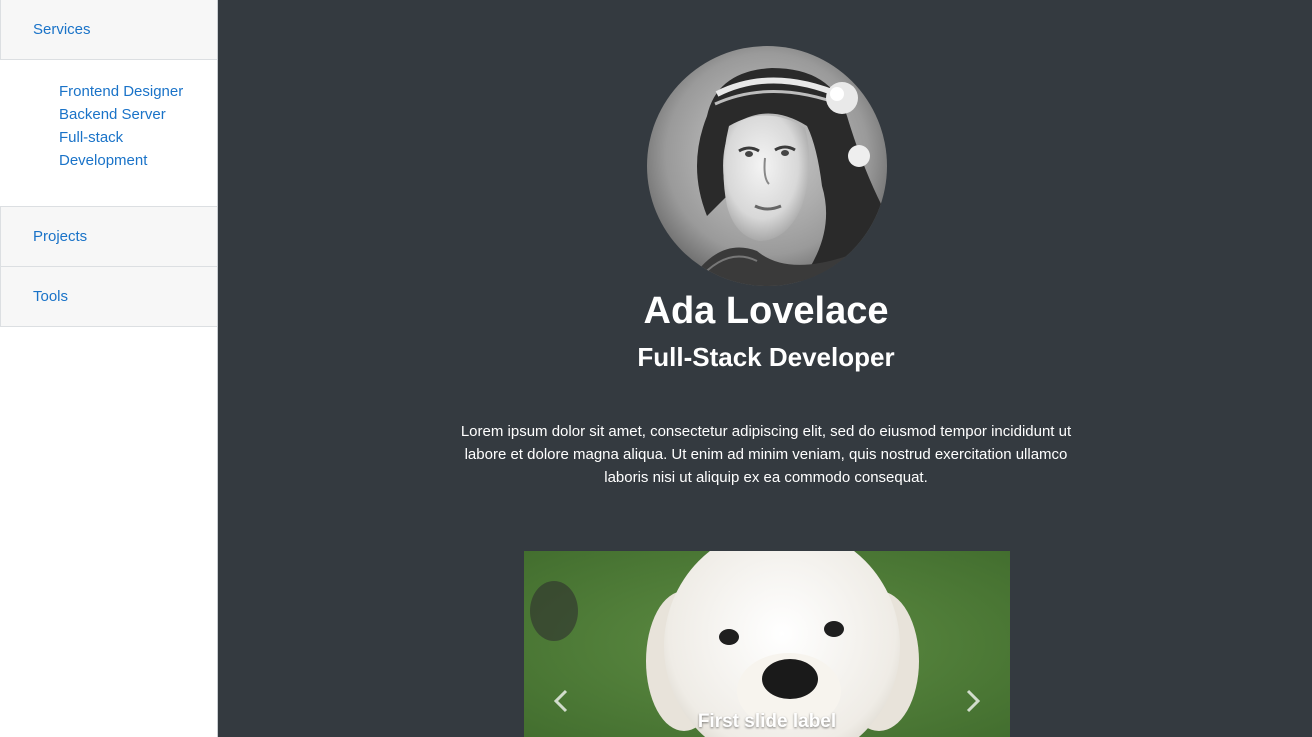 The height and width of the screenshot is (737, 1312). I want to click on submenu-item-backend-server: Backend Server, so click(129, 114).